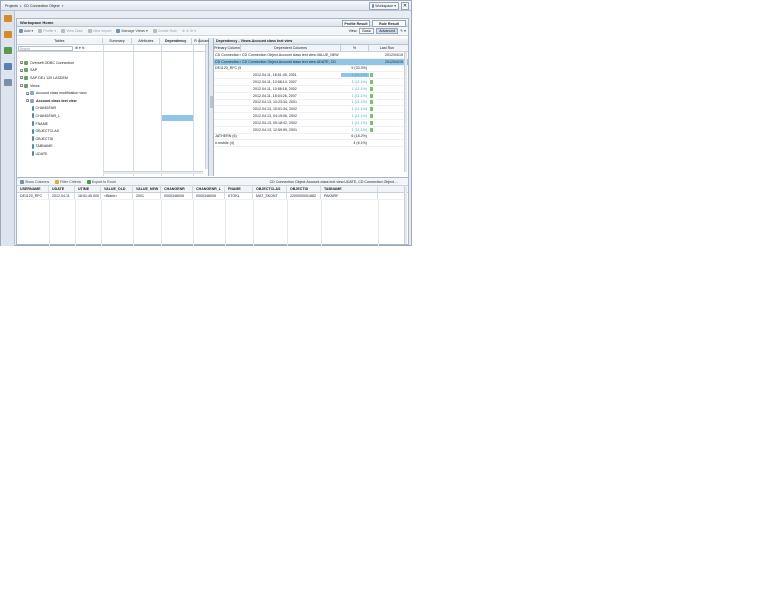 Image resolution: width=768 pixels, height=614 pixels. Describe the element at coordinates (349, 189) in the screenshot. I see `preview-column-header: TABNAME` at that location.